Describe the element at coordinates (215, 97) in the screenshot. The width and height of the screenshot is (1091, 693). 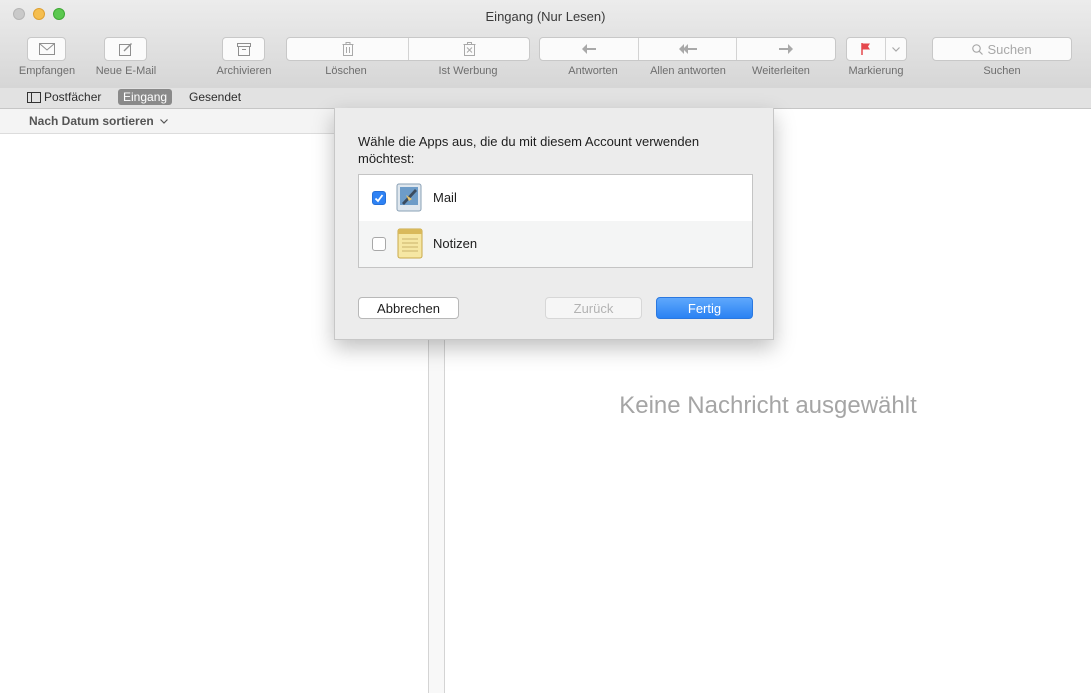
I see `favorite-sent: Gesendet` at that location.